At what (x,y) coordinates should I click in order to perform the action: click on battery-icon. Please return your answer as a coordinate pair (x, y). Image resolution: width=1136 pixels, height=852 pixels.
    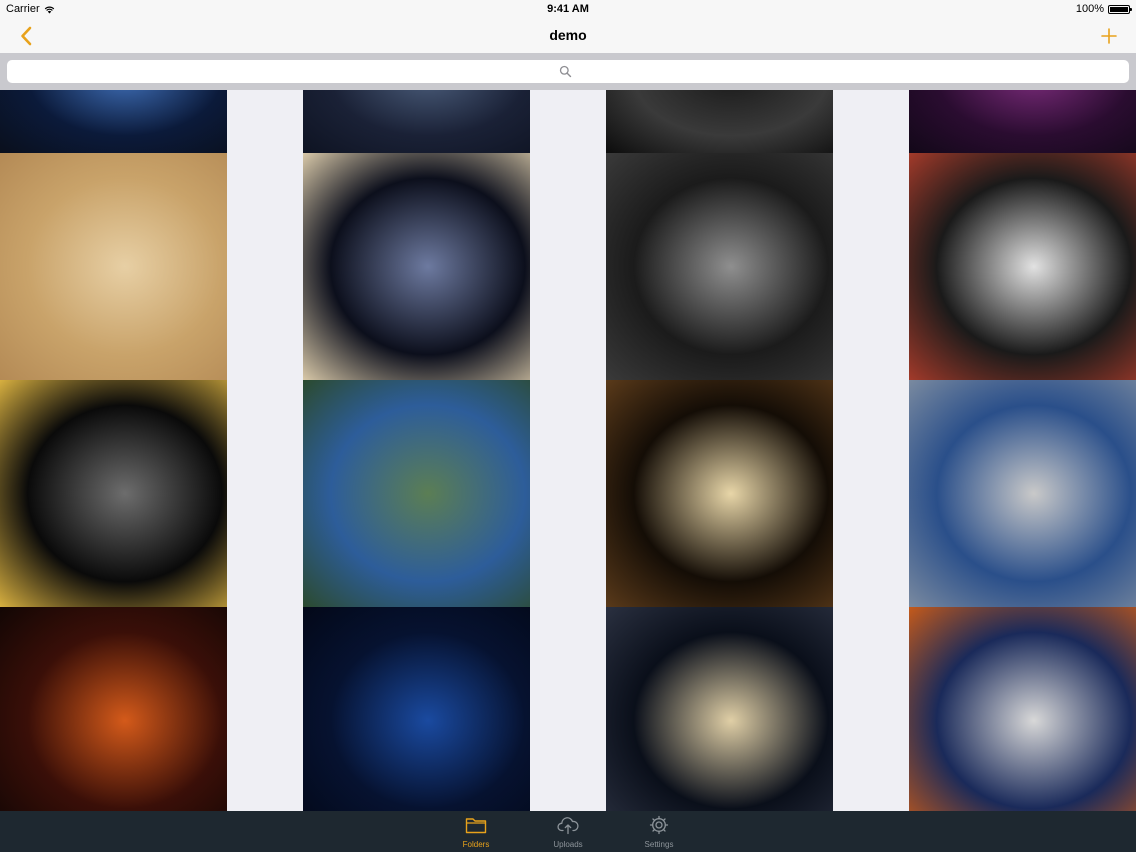
    Looking at the image, I should click on (1120, 9).